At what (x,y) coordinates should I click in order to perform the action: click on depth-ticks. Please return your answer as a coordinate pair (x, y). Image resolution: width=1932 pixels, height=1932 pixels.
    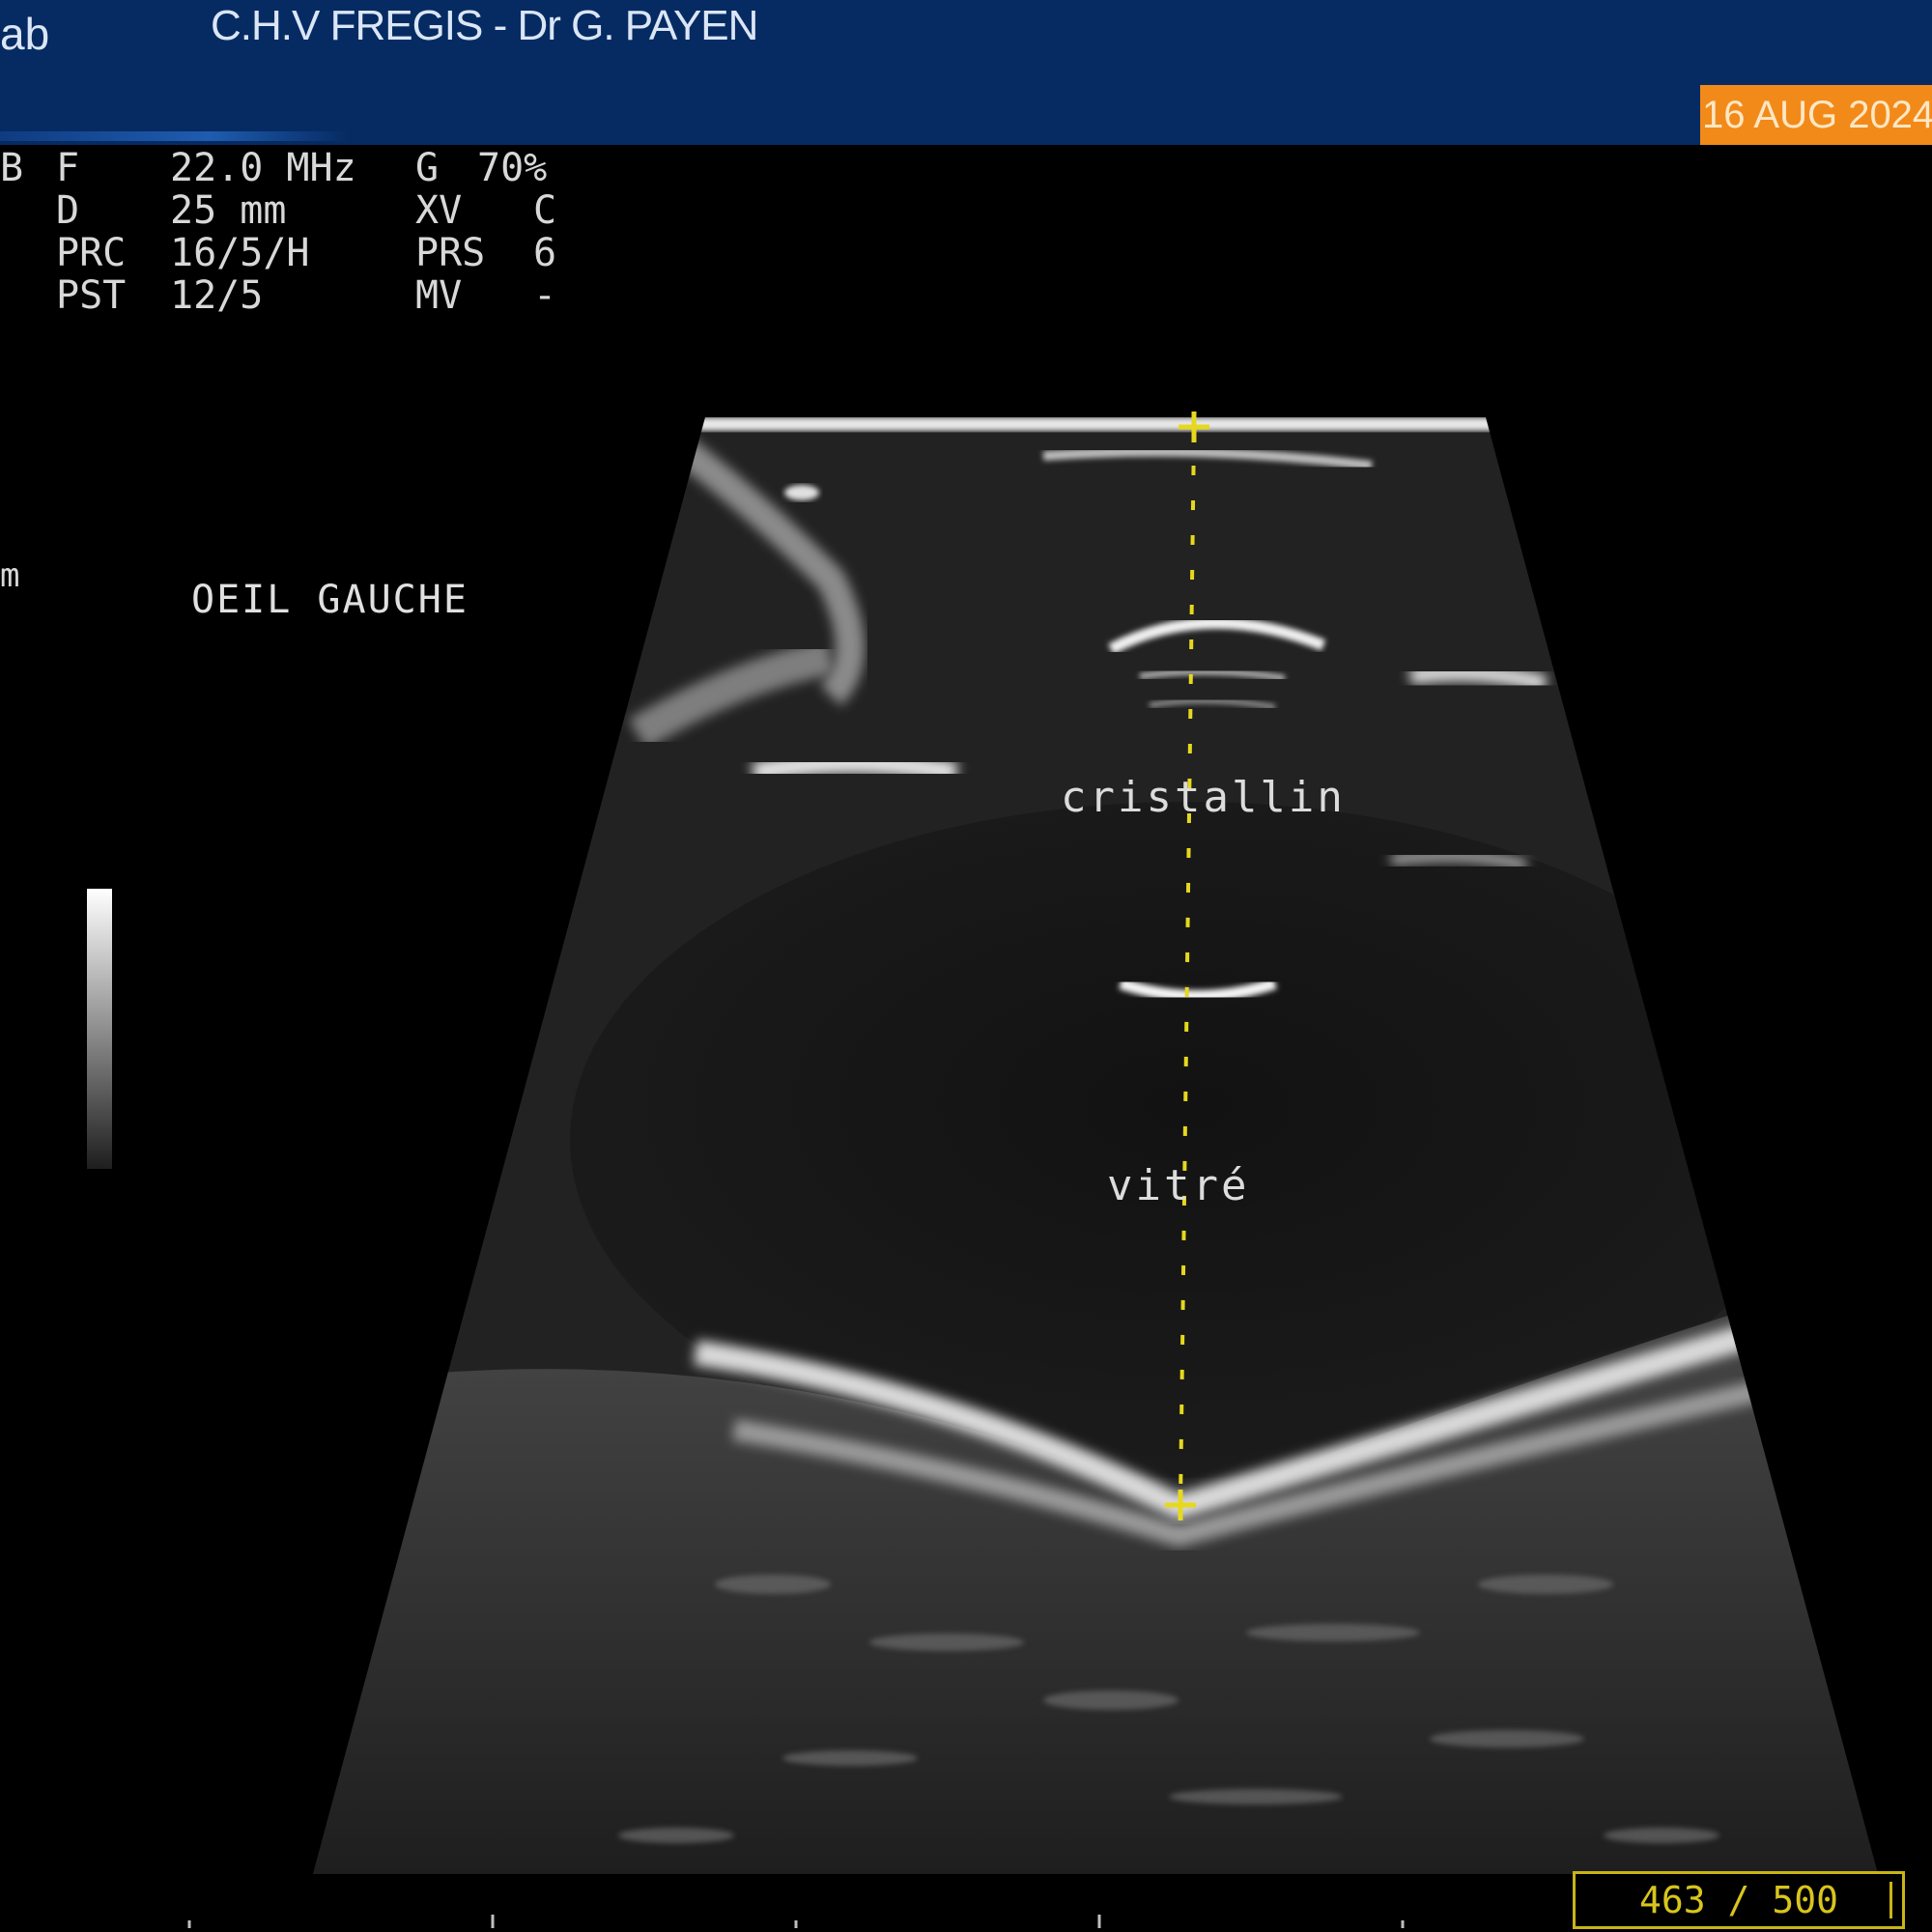
    Looking at the image, I should click on (796, 1921).